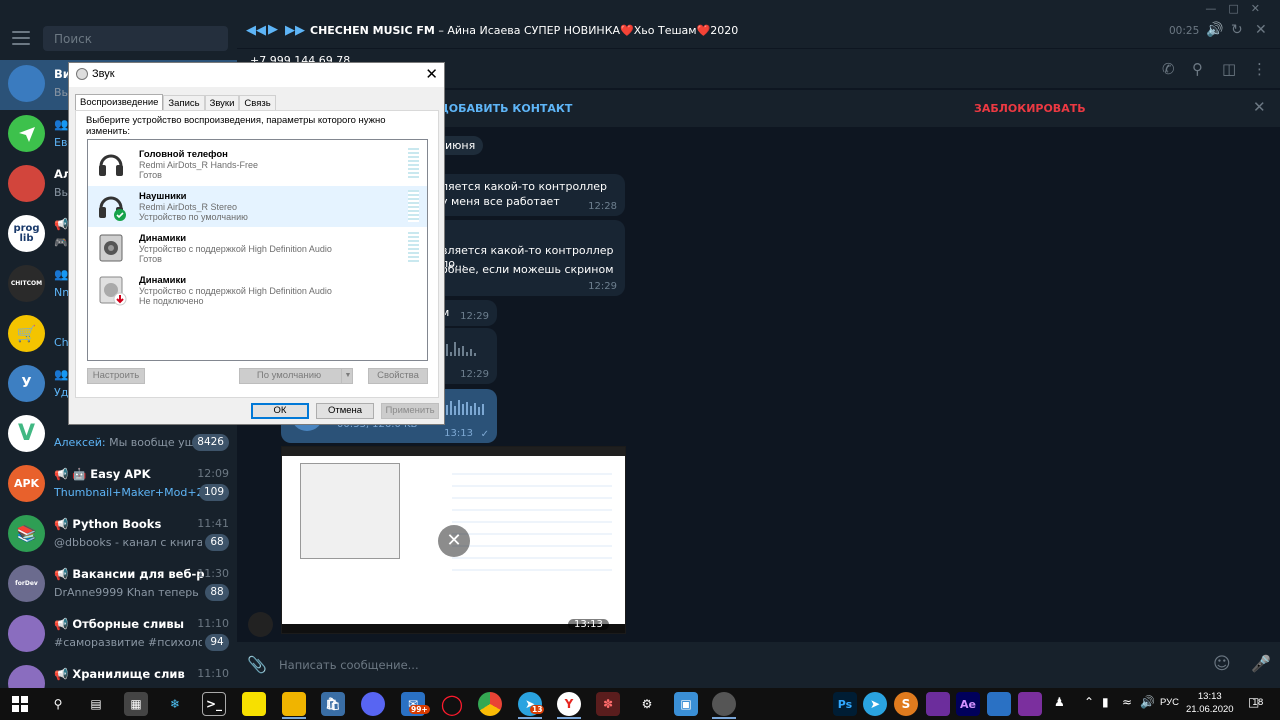 The height and width of the screenshot is (720, 1280). What do you see at coordinates (1229, 69) in the screenshot?
I see `sidebar-toggle-icon: ◫` at bounding box center [1229, 69].